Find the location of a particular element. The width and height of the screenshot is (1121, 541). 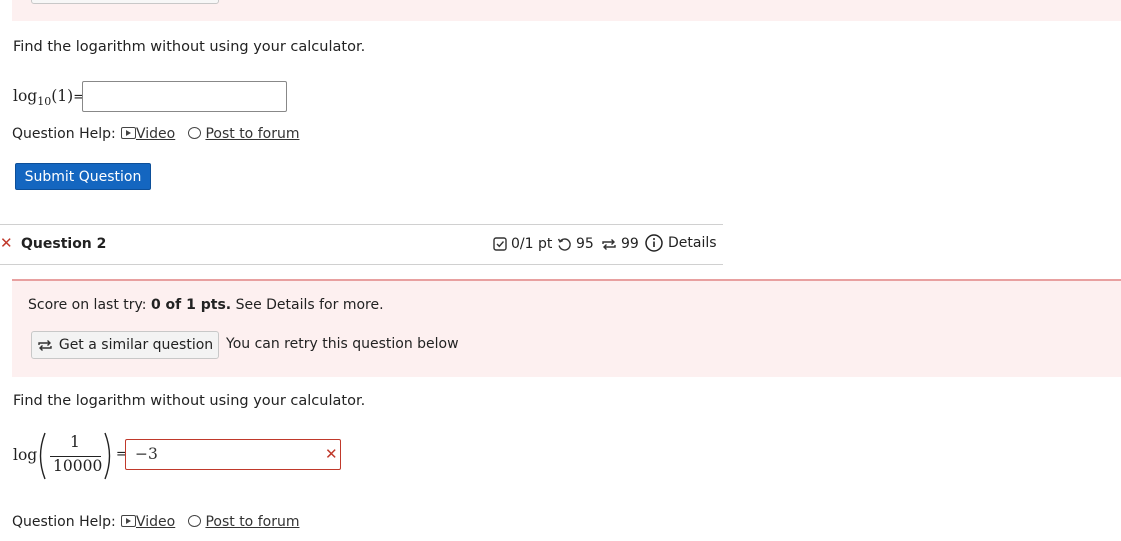

question1-answer-input is located at coordinates (184, 96).